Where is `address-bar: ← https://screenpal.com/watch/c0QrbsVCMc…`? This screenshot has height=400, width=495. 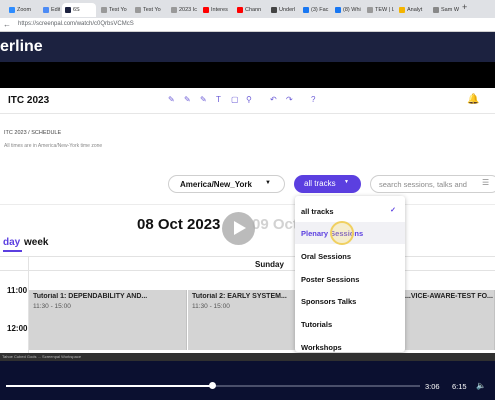
address-bar: ← https://screenpal.com/watch/c0QrbsVCMc… is located at coordinates (247, 25).